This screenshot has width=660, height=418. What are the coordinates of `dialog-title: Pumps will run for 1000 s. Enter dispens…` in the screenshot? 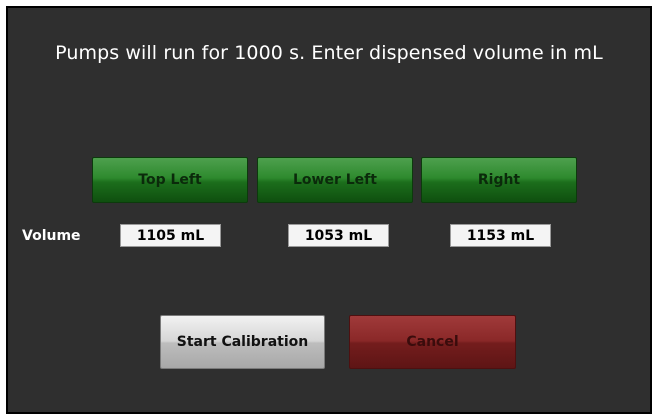 It's located at (329, 53).